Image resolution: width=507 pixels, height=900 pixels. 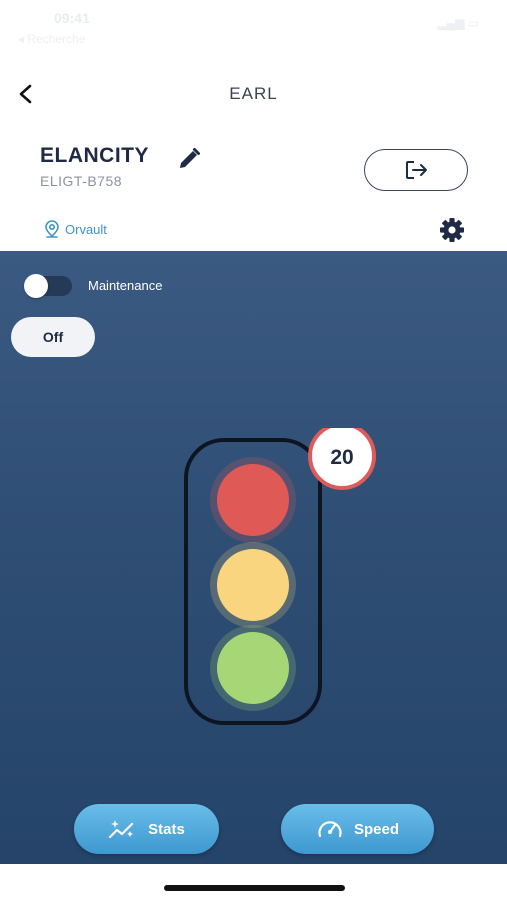 What do you see at coordinates (253, 26) in the screenshot?
I see `status-bar: 09:41 ◂ Recherche ▂▄▆ ▭` at bounding box center [253, 26].